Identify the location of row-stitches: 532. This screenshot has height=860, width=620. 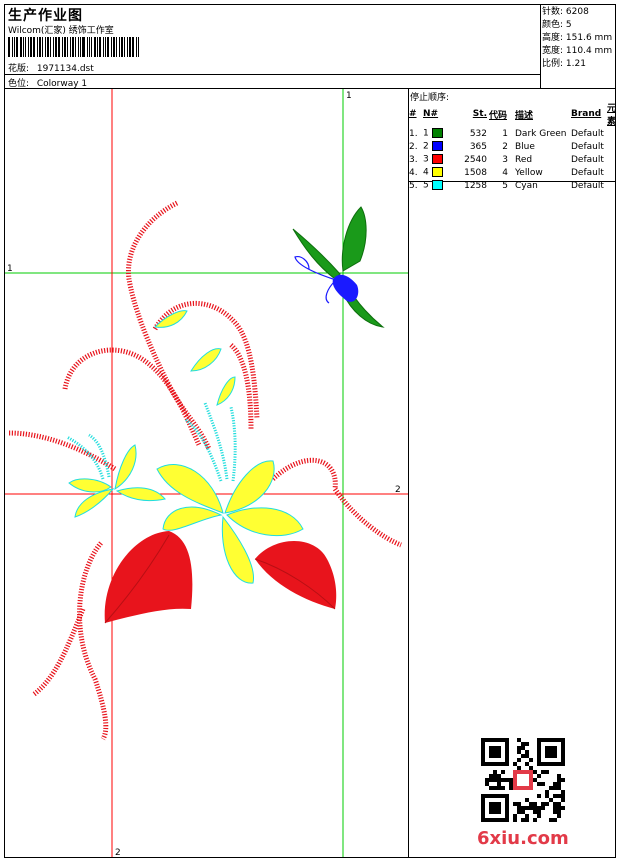
(478, 133).